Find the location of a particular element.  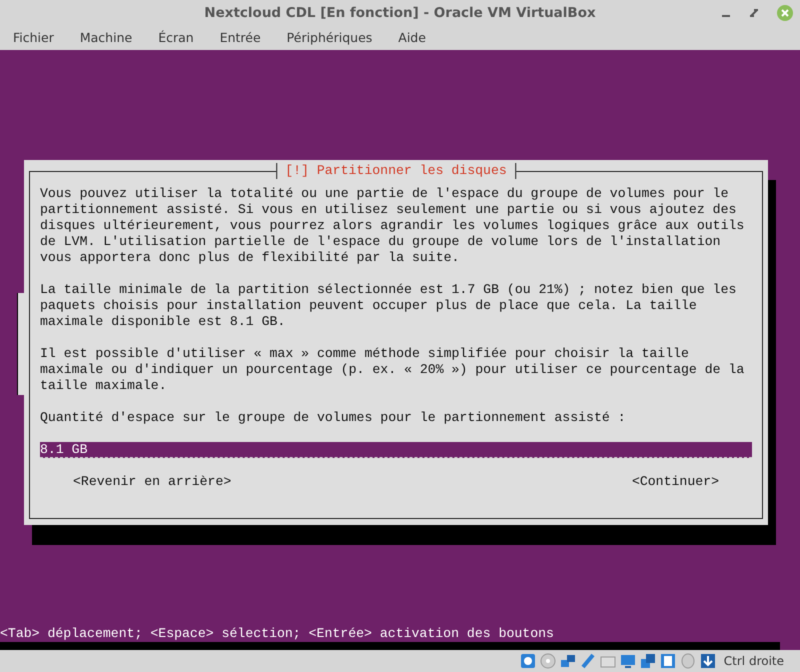

dialog-paragraph: Il est possible d'utiliser « max » comme méthode simplifiée pour choisir la taille maximale ou d'indiquer un pourcentage (p. ex. « 20% ») pour utiliser ce pourcentage de la taille maximale. is located at coordinates (393, 370).